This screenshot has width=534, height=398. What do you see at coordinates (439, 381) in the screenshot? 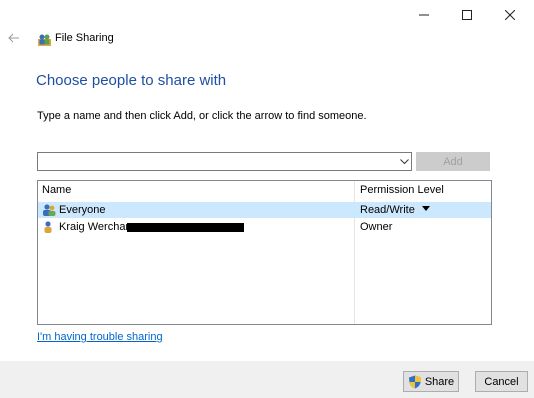
I see `share-label: Share` at bounding box center [439, 381].